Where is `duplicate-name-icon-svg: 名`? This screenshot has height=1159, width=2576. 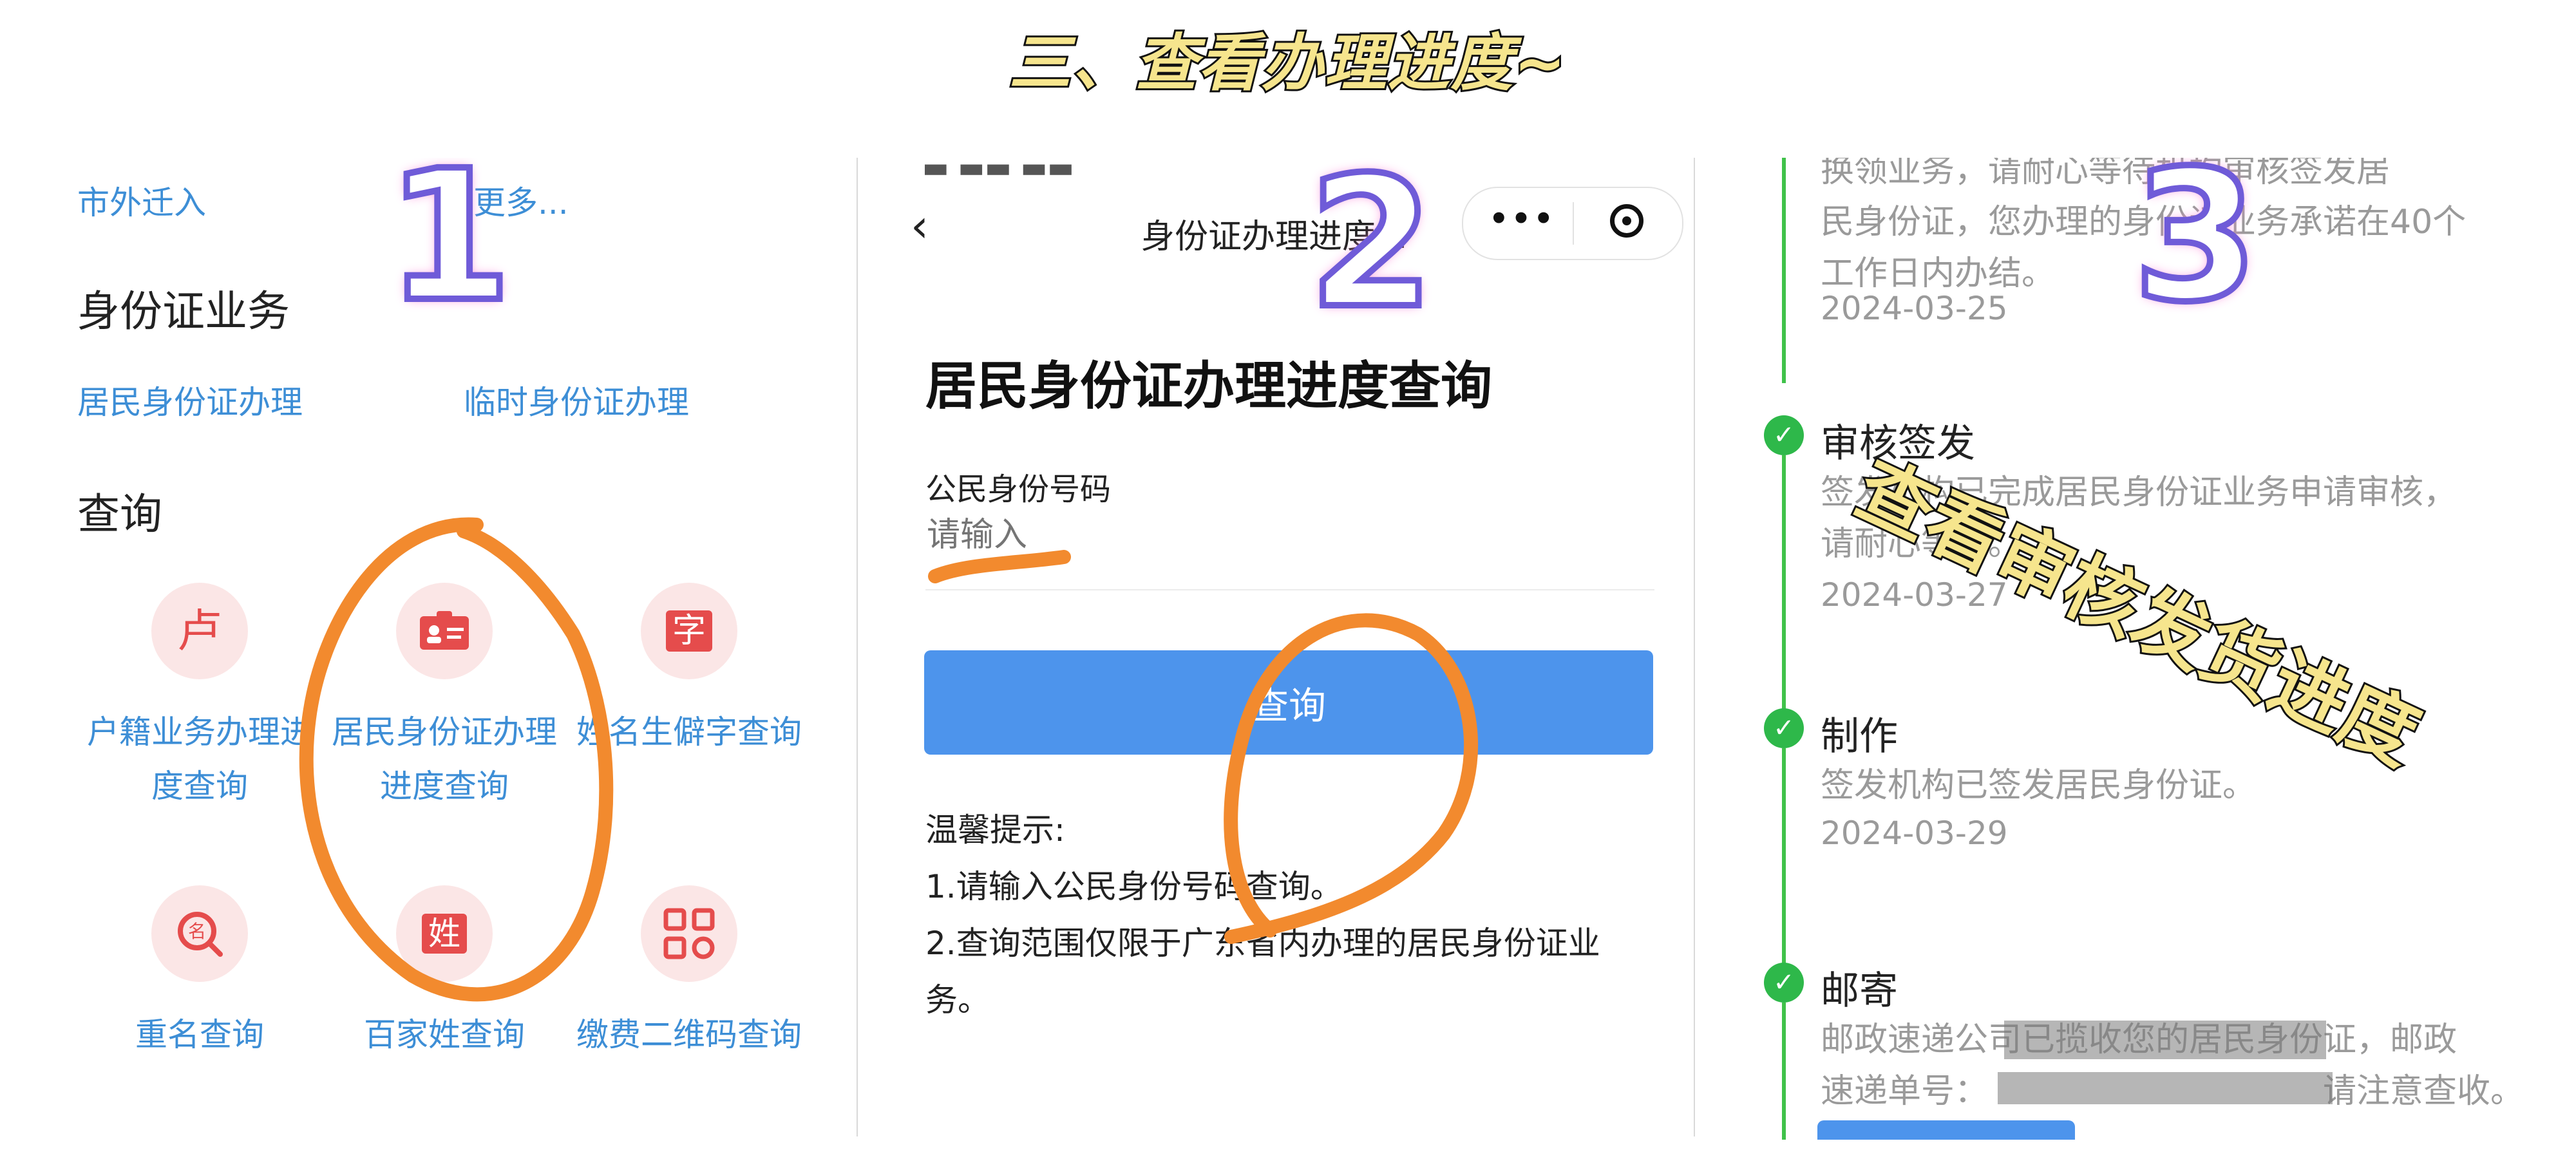 duplicate-name-icon-svg: 名 is located at coordinates (200, 934).